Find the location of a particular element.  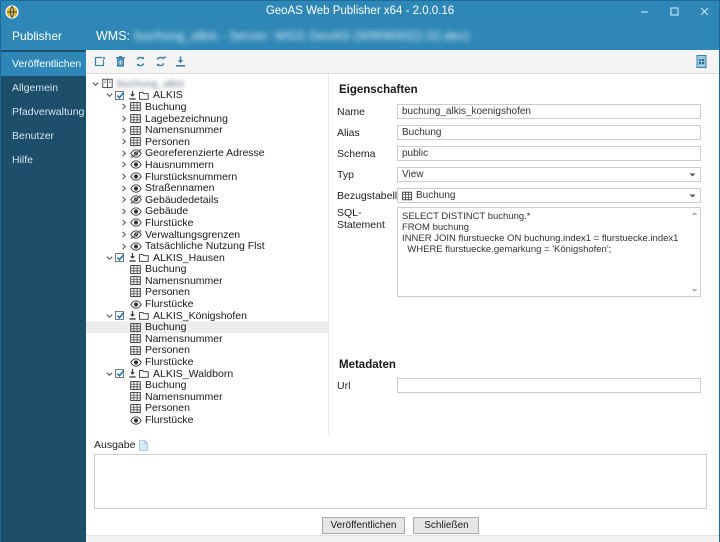

url-label: Url is located at coordinates (344, 385).